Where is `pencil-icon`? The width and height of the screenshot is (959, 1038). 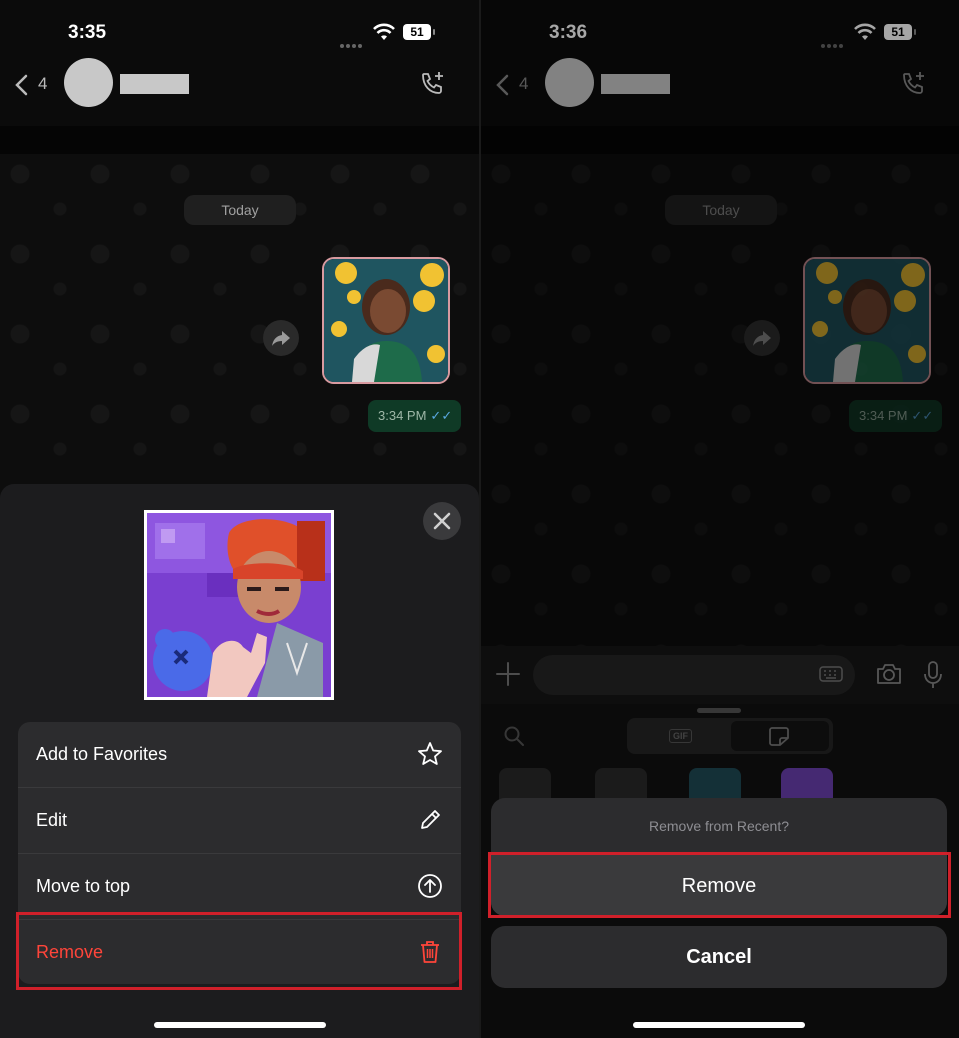
pencil-icon is located at coordinates (430, 819).